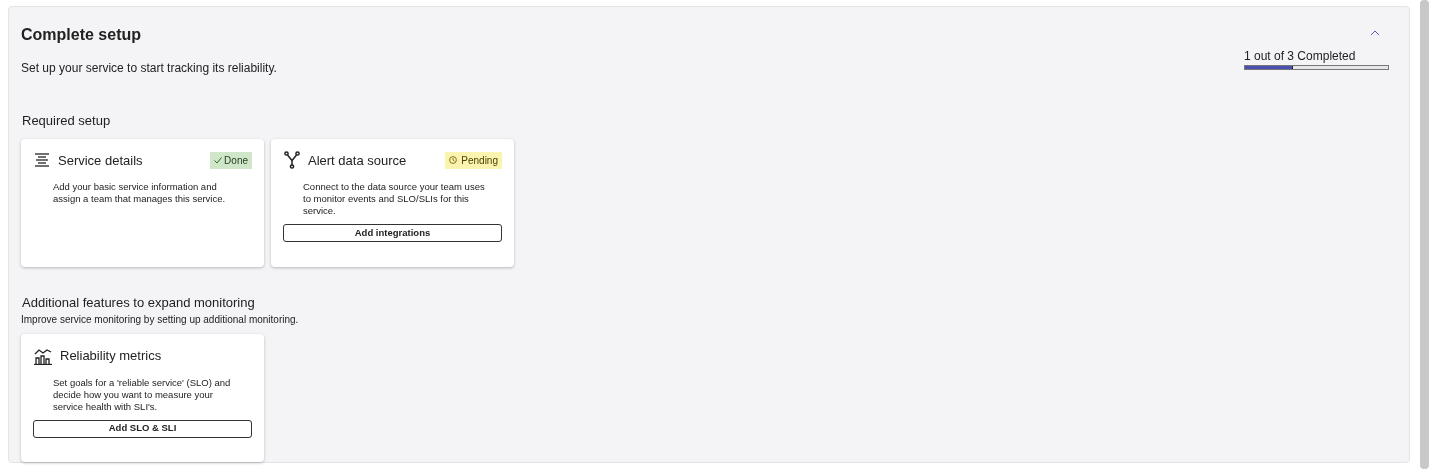 The width and height of the screenshot is (1434, 469). Describe the element at coordinates (292, 160) in the screenshot. I see `fork-icon` at that location.